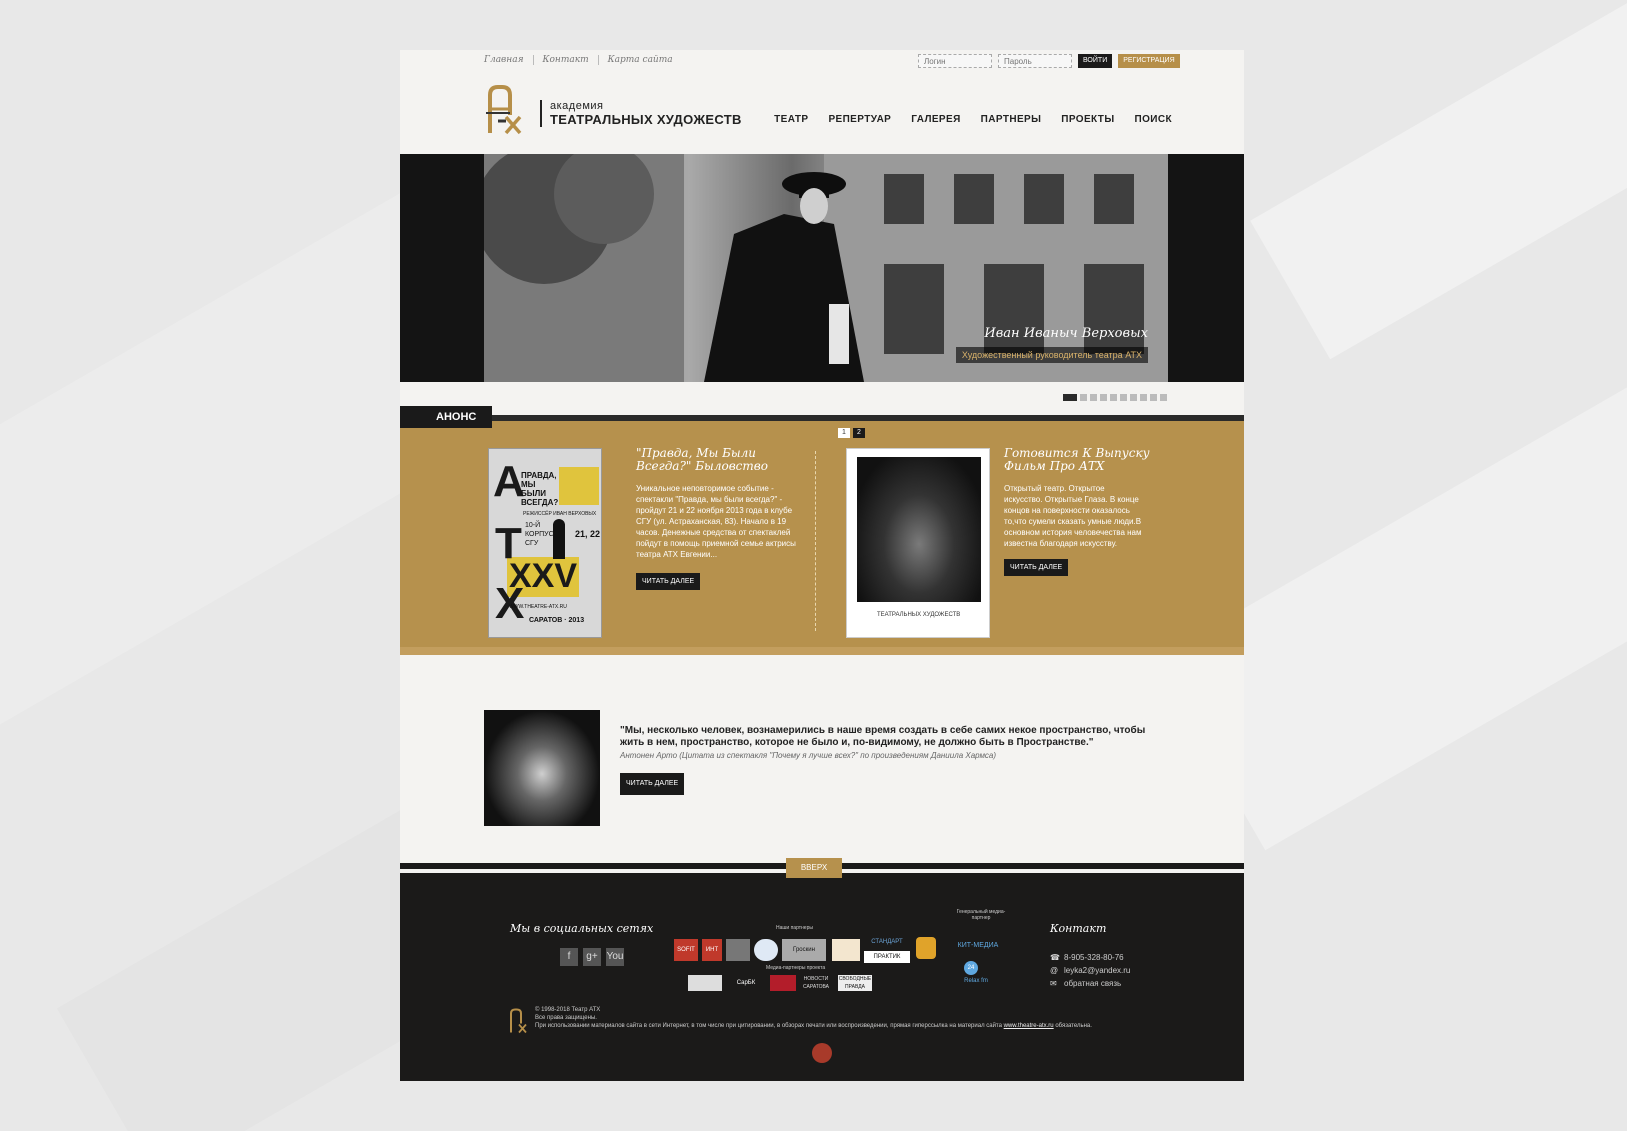  I want to click on partner-logo: ПРАКТИК, so click(887, 957).